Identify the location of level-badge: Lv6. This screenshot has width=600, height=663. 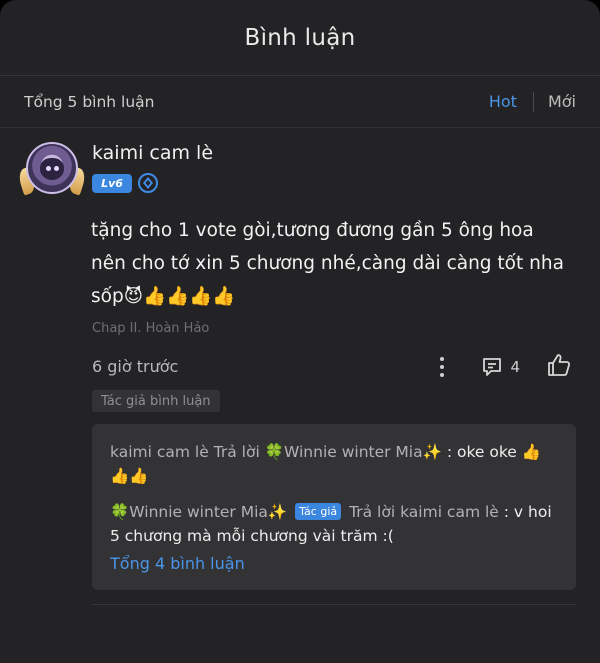
(112, 183).